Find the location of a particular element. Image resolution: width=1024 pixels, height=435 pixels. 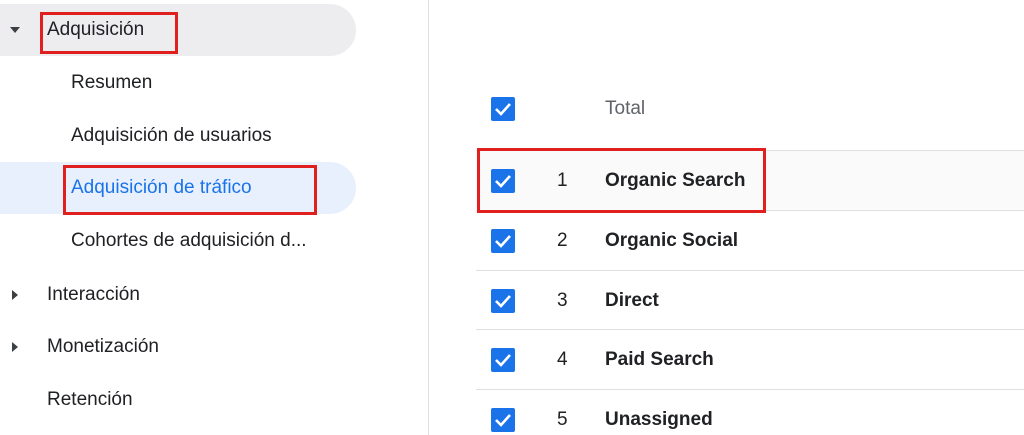

sidebar-section-retencion: Retención is located at coordinates (178, 400).